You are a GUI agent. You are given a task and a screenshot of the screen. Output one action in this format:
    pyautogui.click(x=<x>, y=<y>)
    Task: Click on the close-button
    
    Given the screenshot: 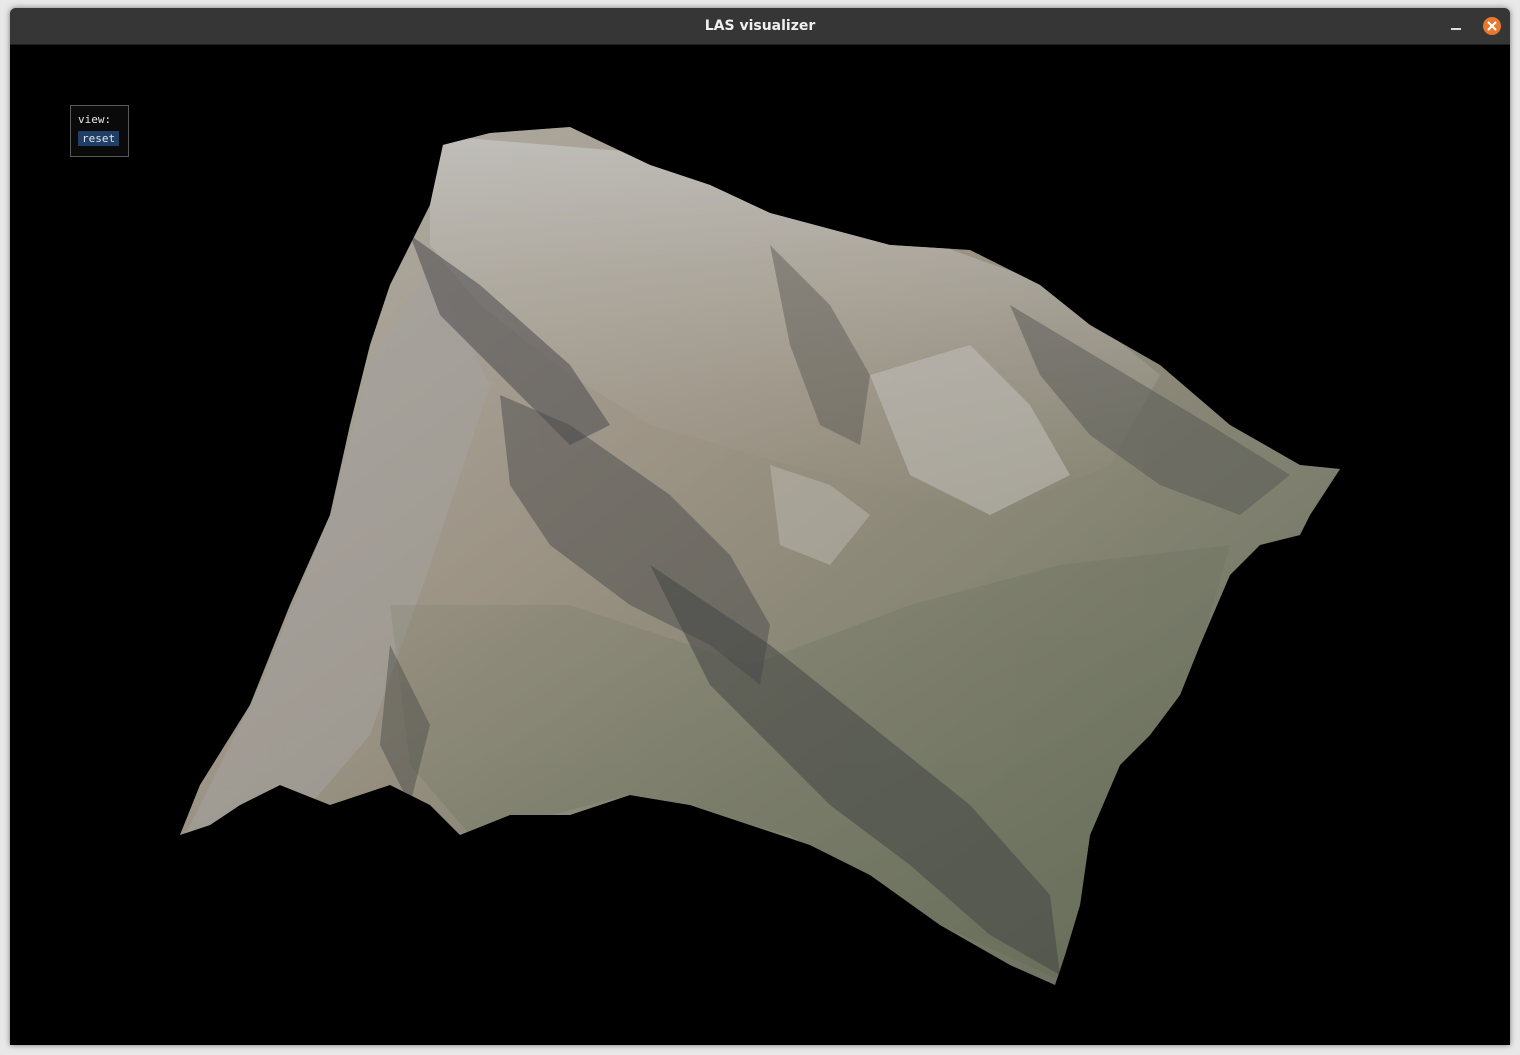 What is the action you would take?
    pyautogui.click(x=1492, y=26)
    